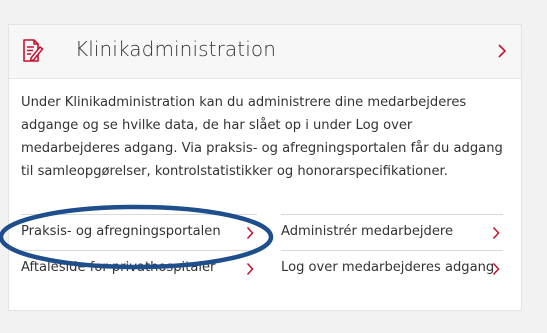  I want to click on link-log-medarbejderes-adgang: Log over medarbejderes adgang, so click(392, 268).